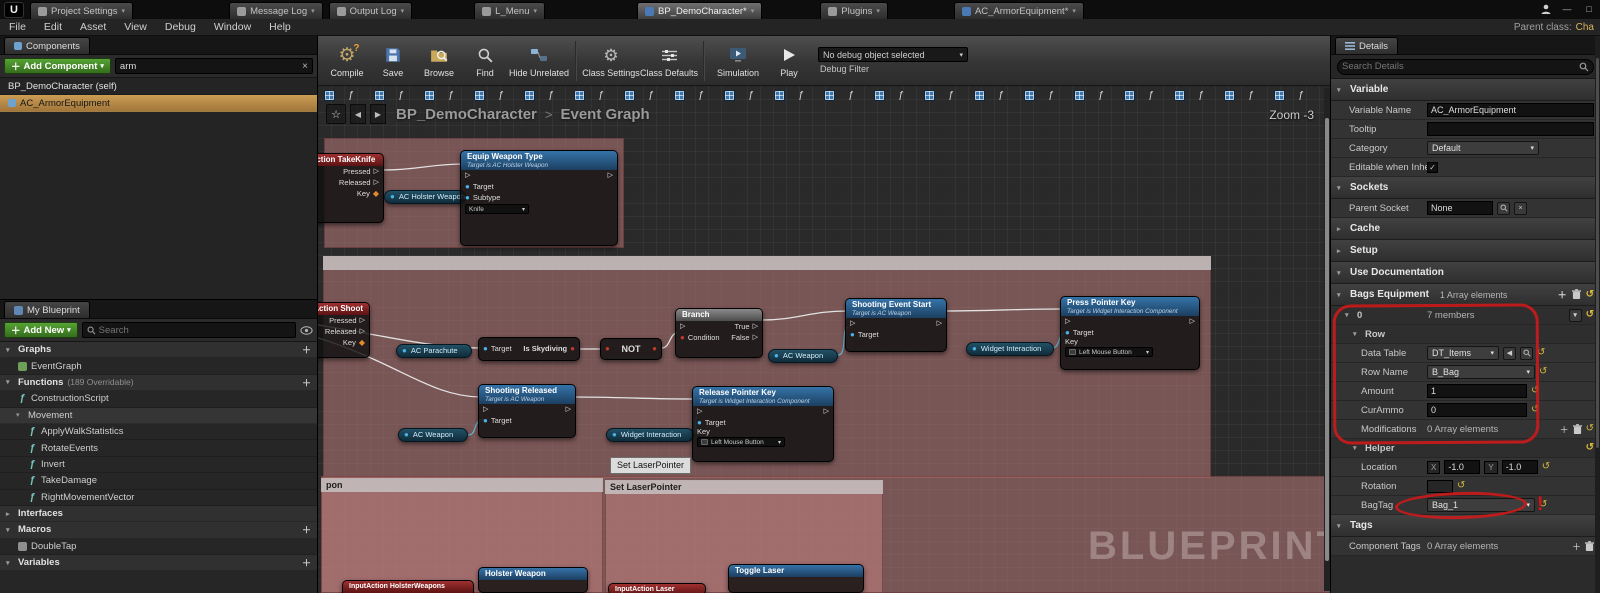 Image resolution: width=1600 pixels, height=593 pixels. What do you see at coordinates (1477, 410) in the screenshot?
I see `curammo-input` at bounding box center [1477, 410].